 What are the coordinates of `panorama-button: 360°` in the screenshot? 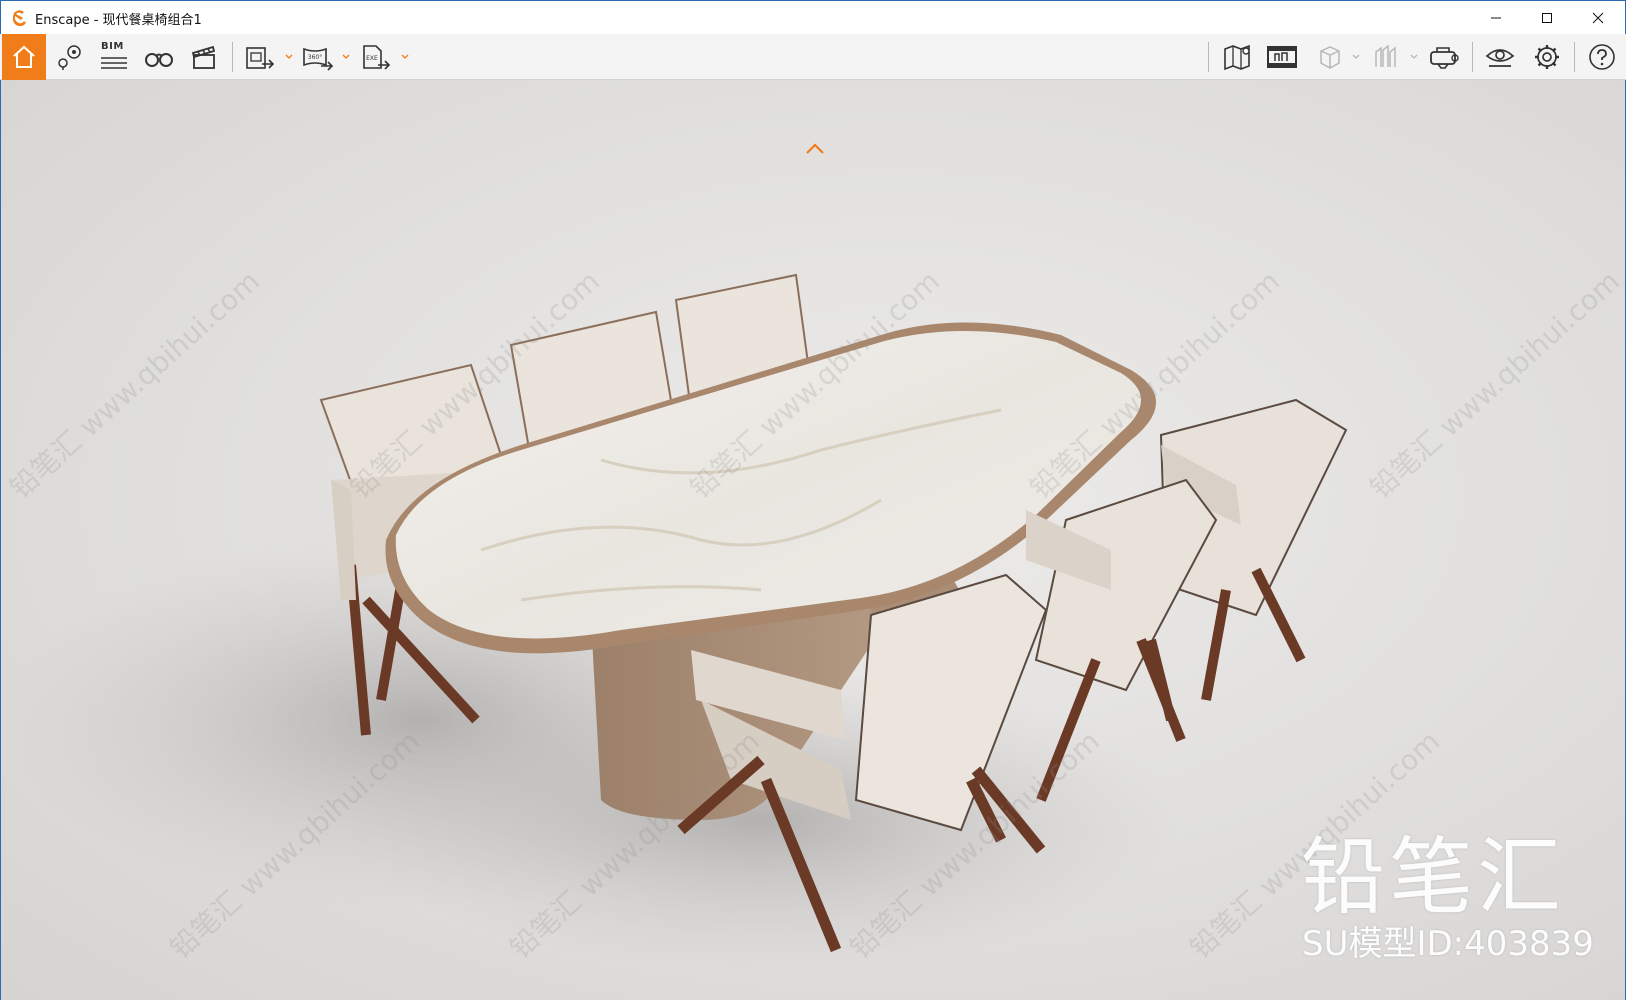 It's located at (318, 57).